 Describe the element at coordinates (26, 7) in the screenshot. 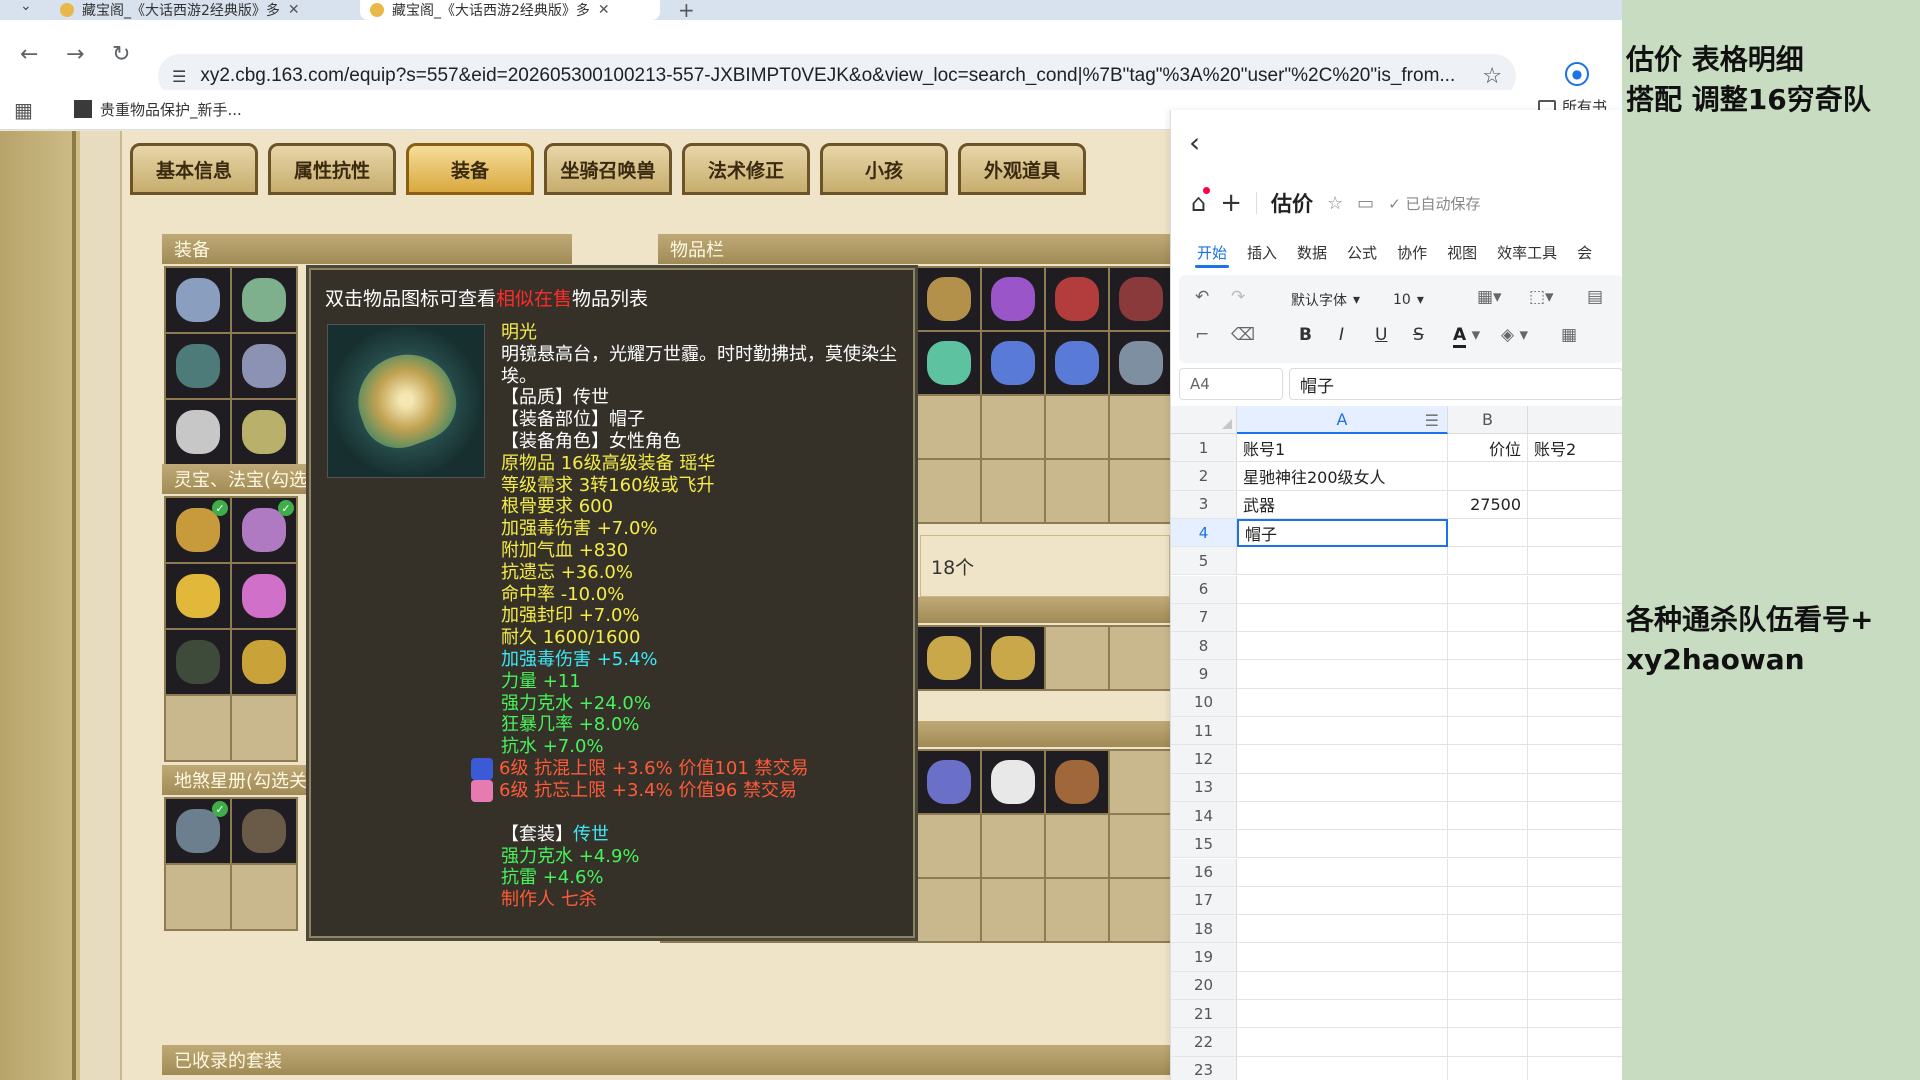

I see `tab-search-icon: ⌄` at that location.